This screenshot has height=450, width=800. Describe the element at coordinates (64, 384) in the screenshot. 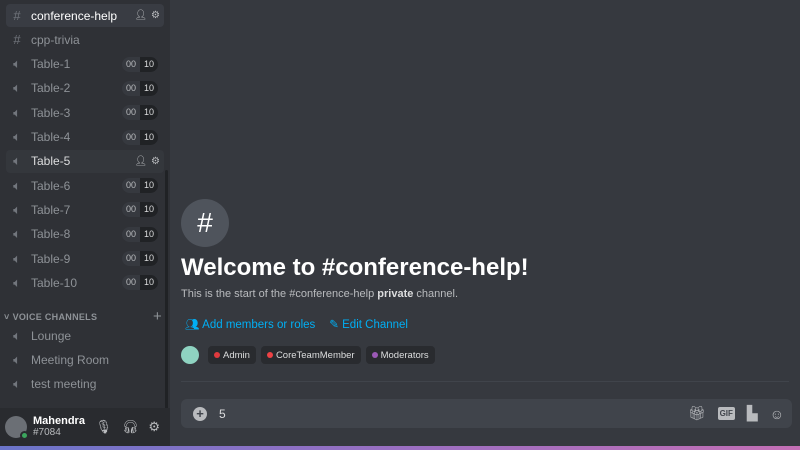

I see `channel-label: test meeting` at that location.